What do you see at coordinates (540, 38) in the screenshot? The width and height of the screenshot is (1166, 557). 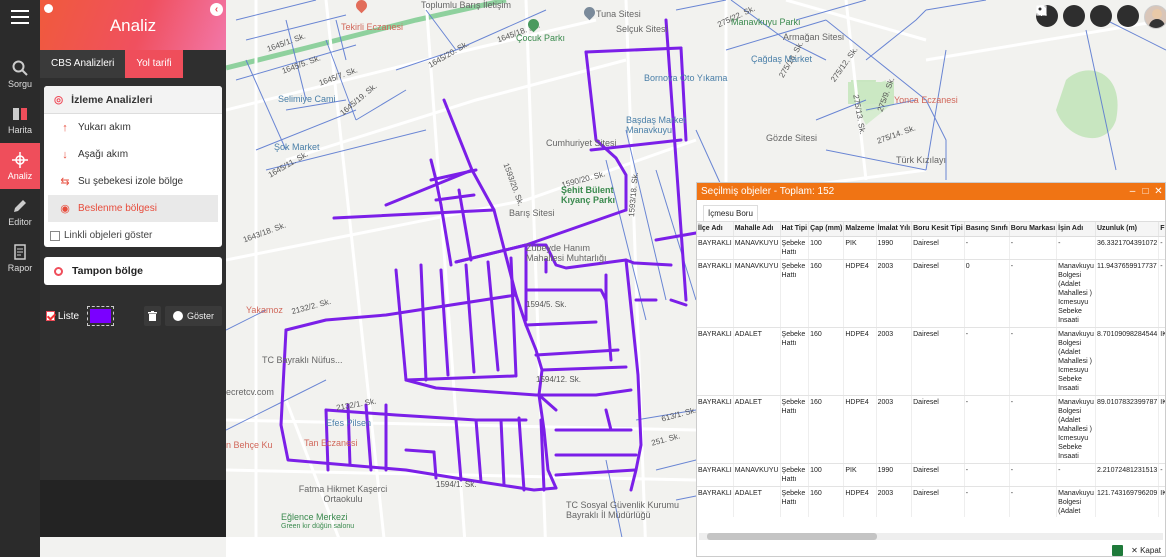 I see `poi-label: Çocuk Parkı` at bounding box center [540, 38].